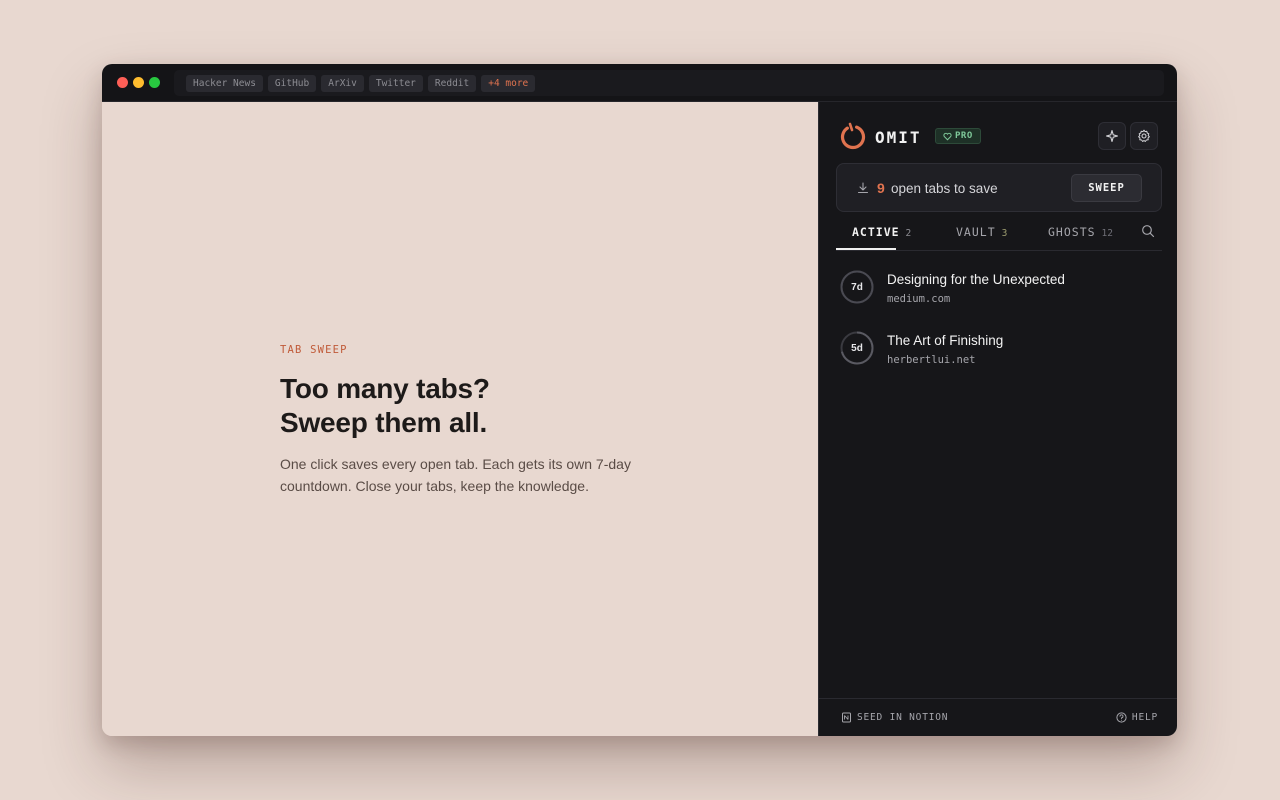 This screenshot has height=800, width=1280. What do you see at coordinates (964, 136) in the screenshot?
I see `pro-badge-label: PRO` at bounding box center [964, 136].